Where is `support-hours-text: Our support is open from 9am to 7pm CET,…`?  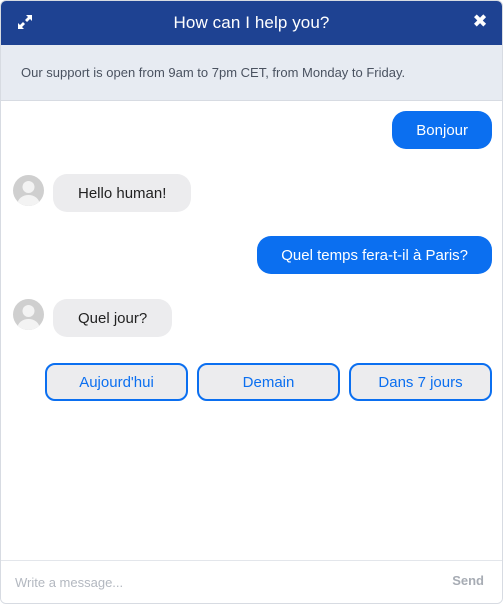 support-hours-text: Our support is open from 9am to 7pm CET,… is located at coordinates (213, 72).